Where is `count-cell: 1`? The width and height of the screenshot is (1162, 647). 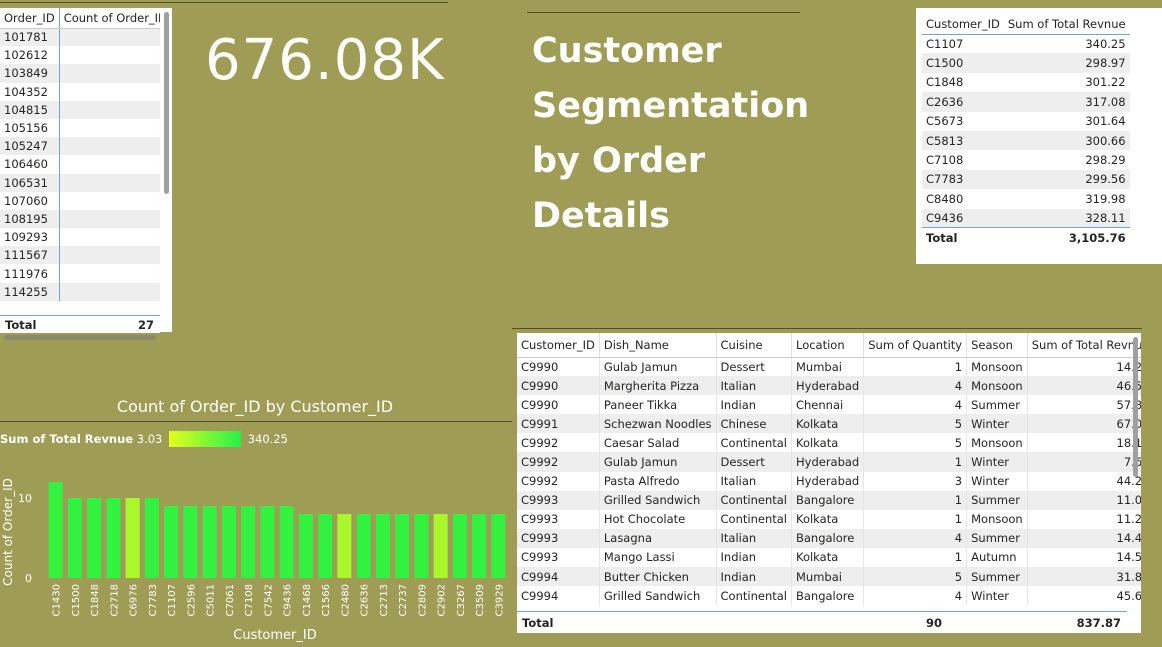
count-cell: 1 is located at coordinates (109, 273).